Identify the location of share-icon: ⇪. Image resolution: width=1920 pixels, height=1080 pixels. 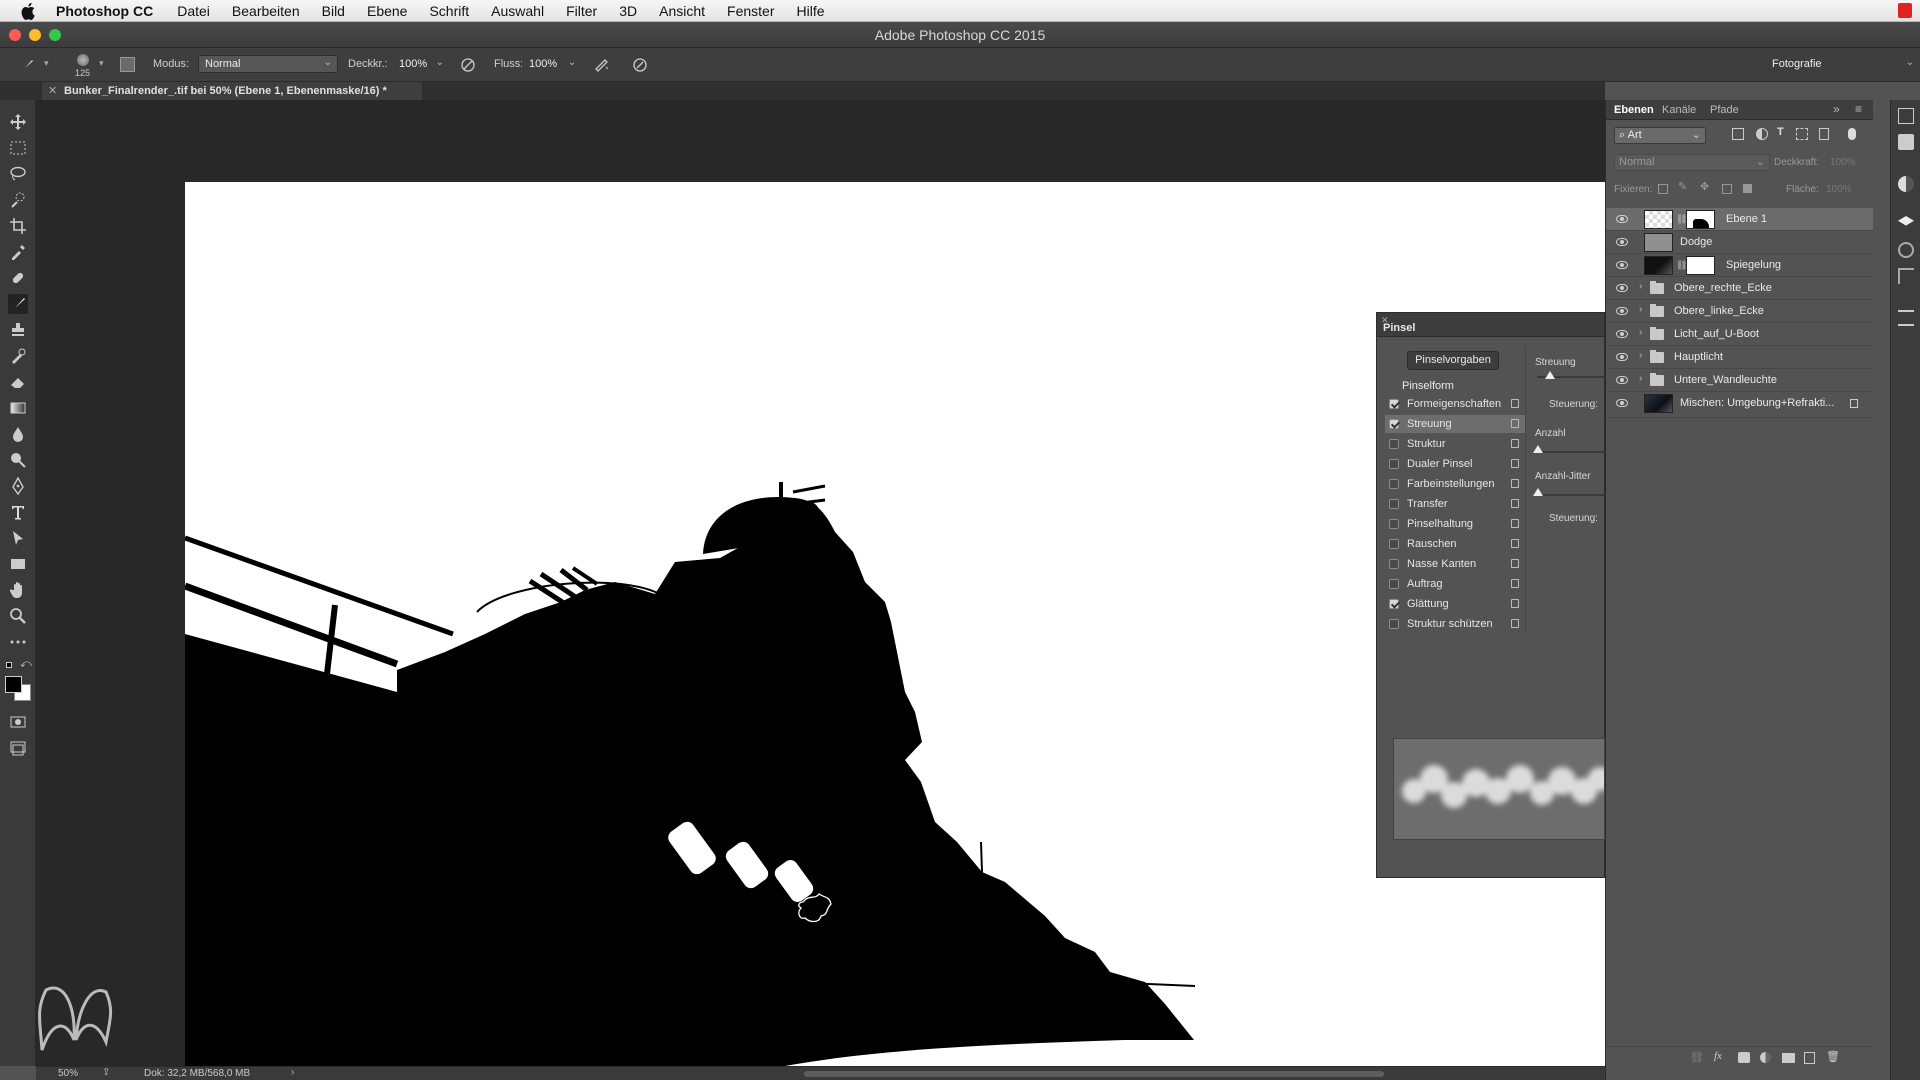
(106, 1072).